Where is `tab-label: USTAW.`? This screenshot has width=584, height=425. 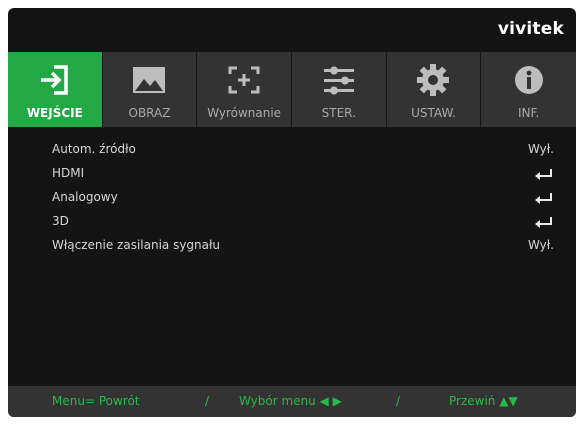
tab-label: USTAW. is located at coordinates (433, 113).